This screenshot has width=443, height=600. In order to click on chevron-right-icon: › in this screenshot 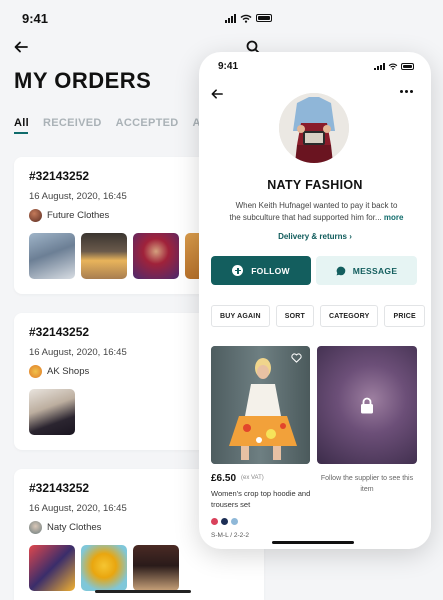, I will do `click(350, 236)`.